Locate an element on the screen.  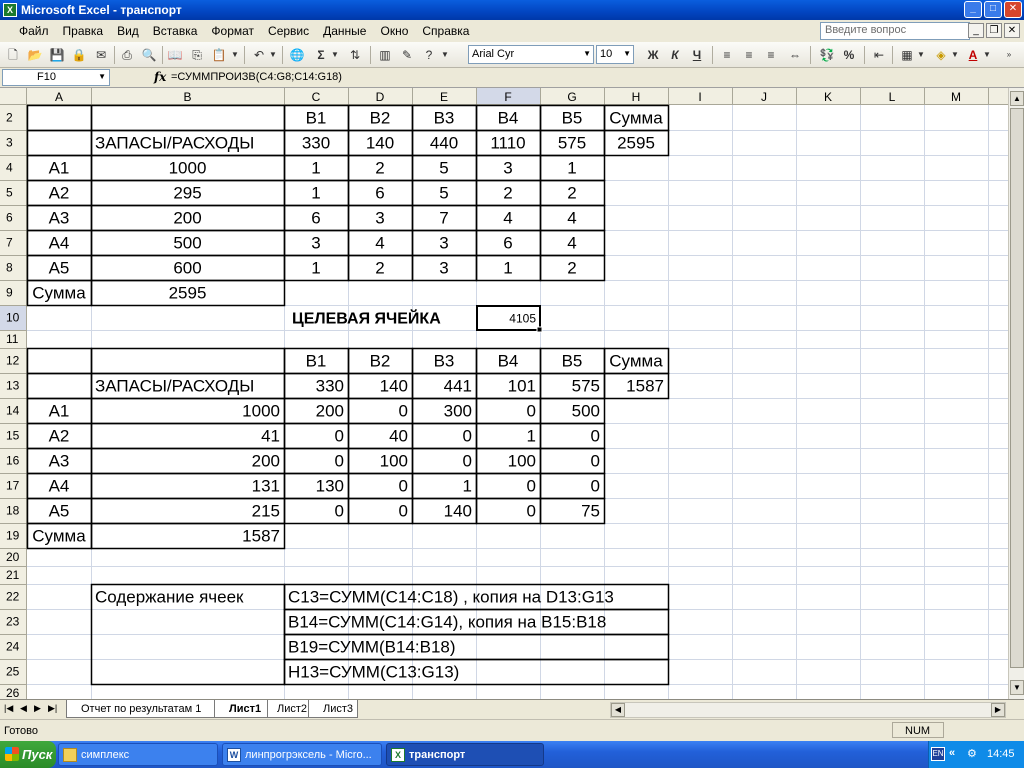
cell-f6: 4 is located at coordinates (507, 218).